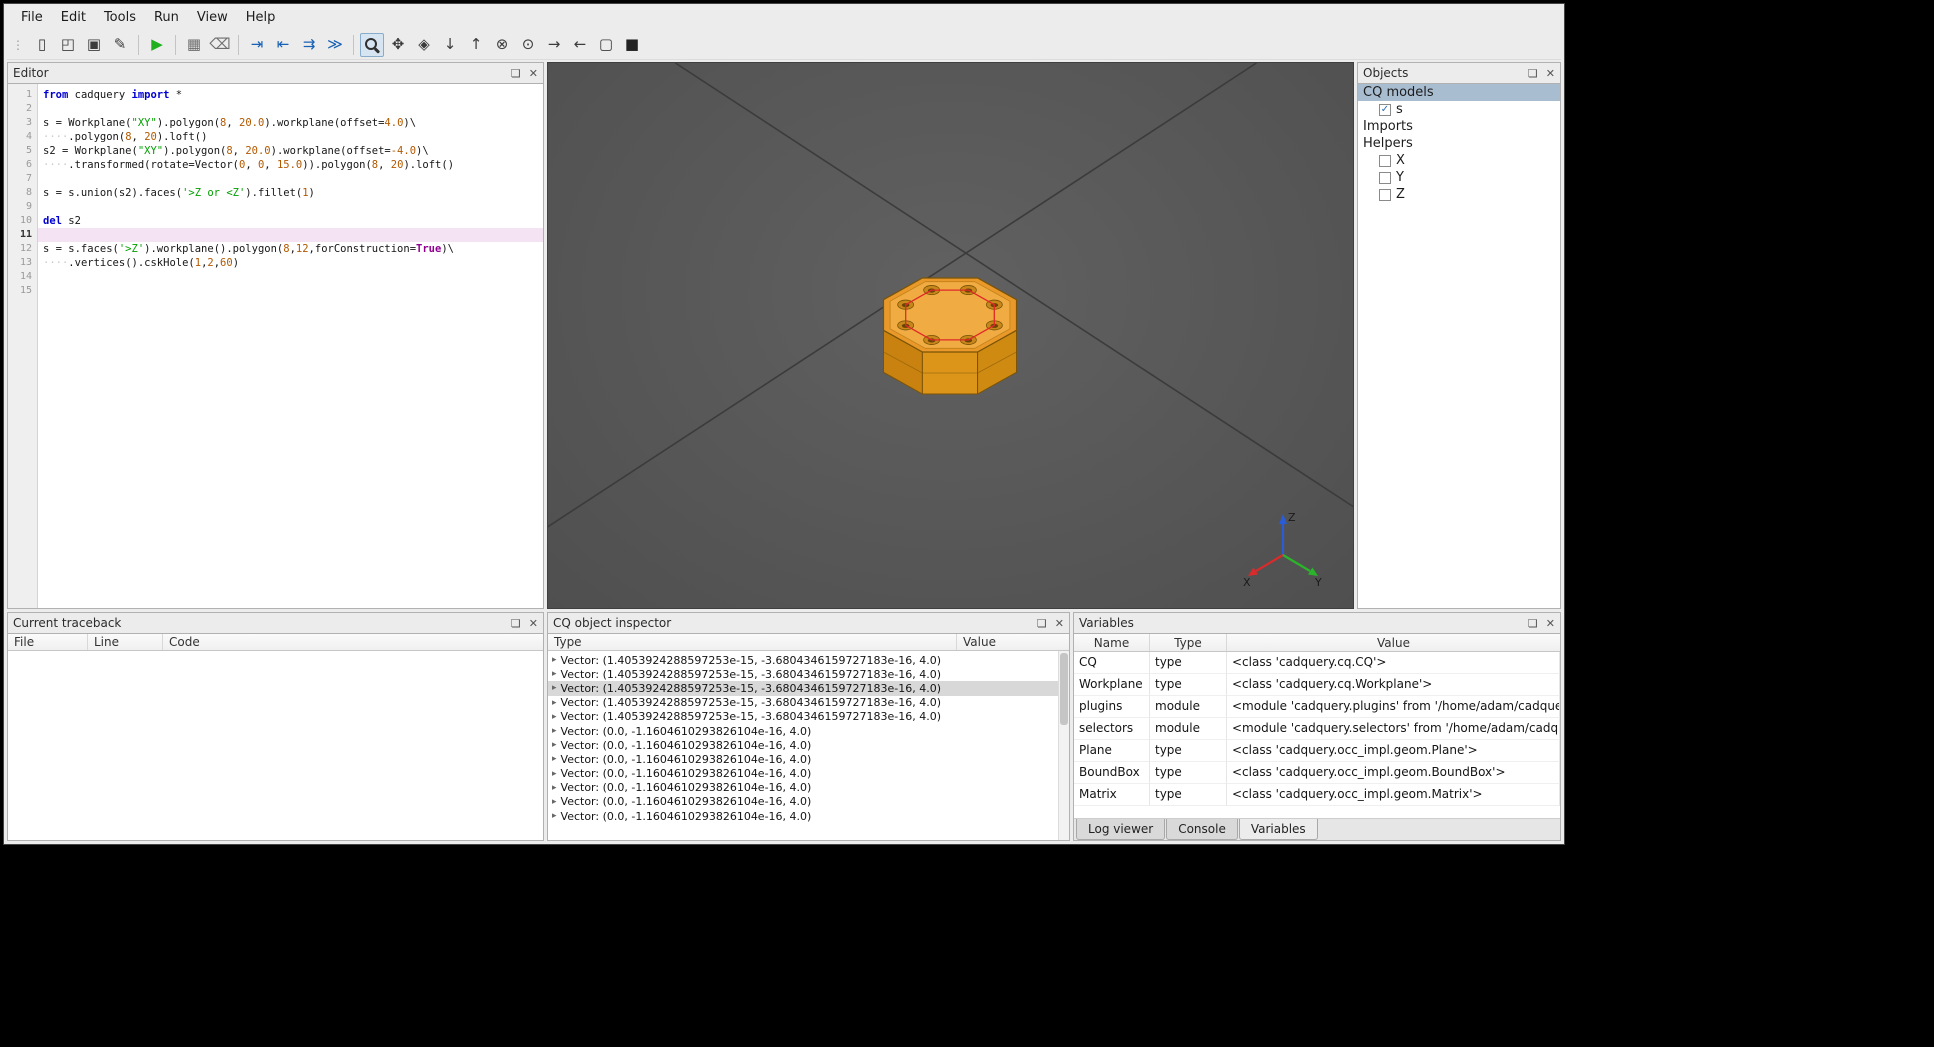  I want to click on wireframe-icon: ▢, so click(606, 45).